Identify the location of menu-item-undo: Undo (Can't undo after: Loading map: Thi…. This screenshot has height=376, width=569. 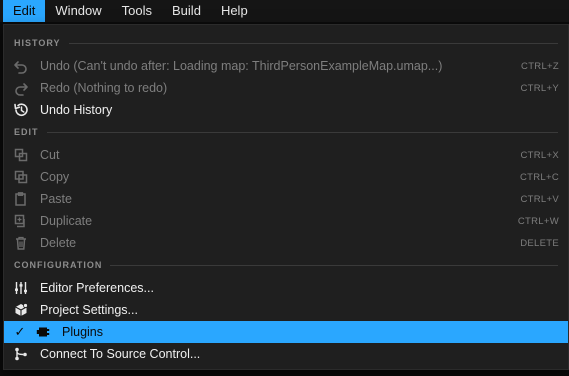
(286, 66).